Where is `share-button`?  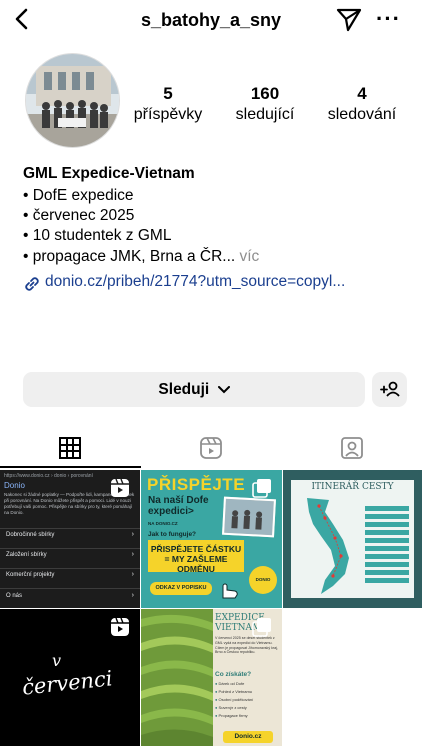 share-button is located at coordinates (349, 20).